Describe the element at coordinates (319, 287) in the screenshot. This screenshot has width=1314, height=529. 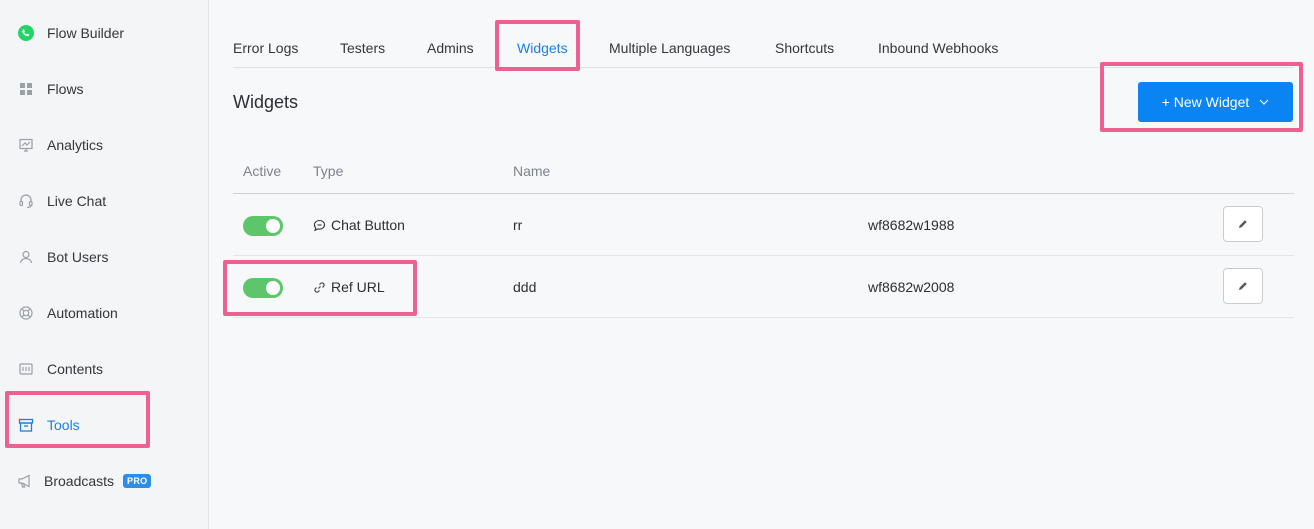
I see `link-icon` at that location.